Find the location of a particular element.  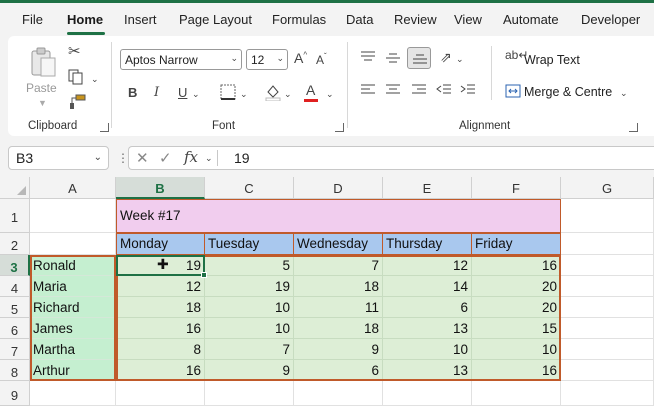

column-header-g: G is located at coordinates (607, 188).